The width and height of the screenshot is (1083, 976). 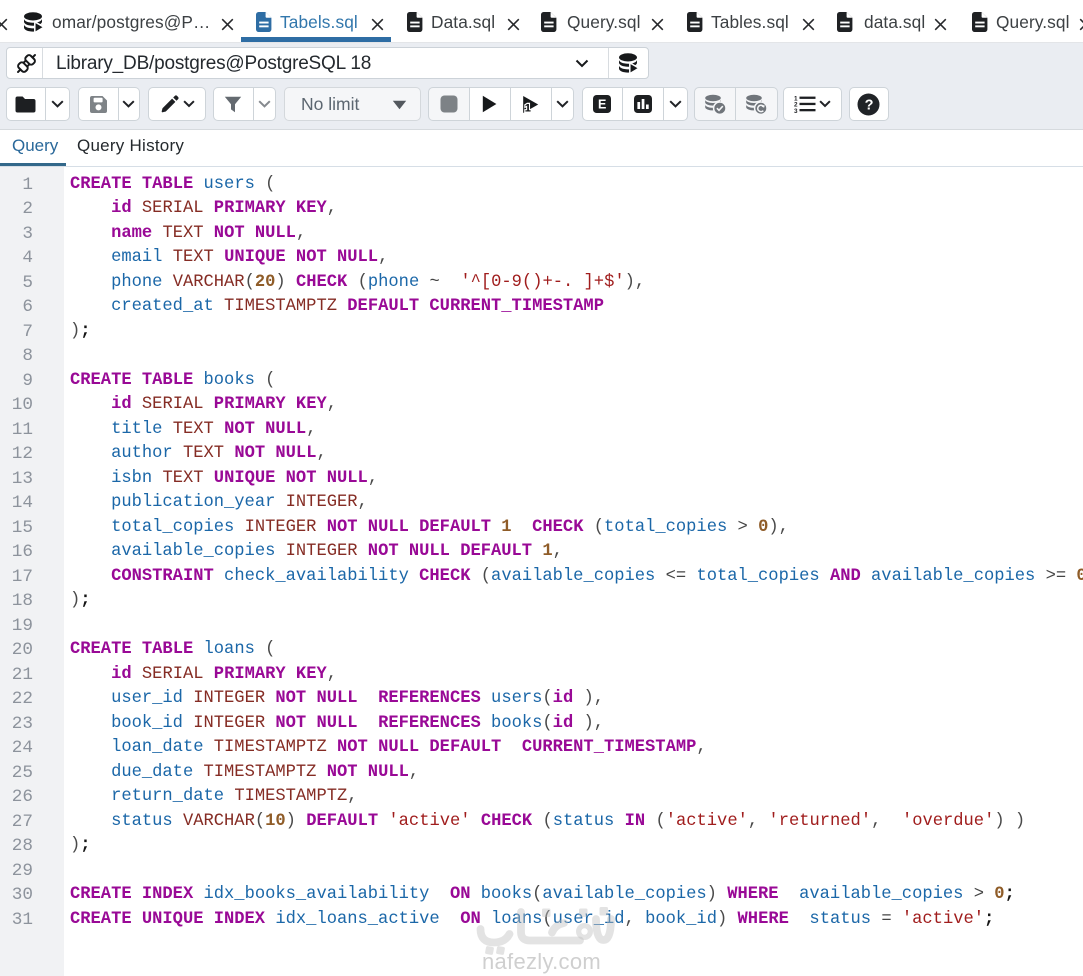 I want to click on svg-text: 3, so click(x=796, y=110).